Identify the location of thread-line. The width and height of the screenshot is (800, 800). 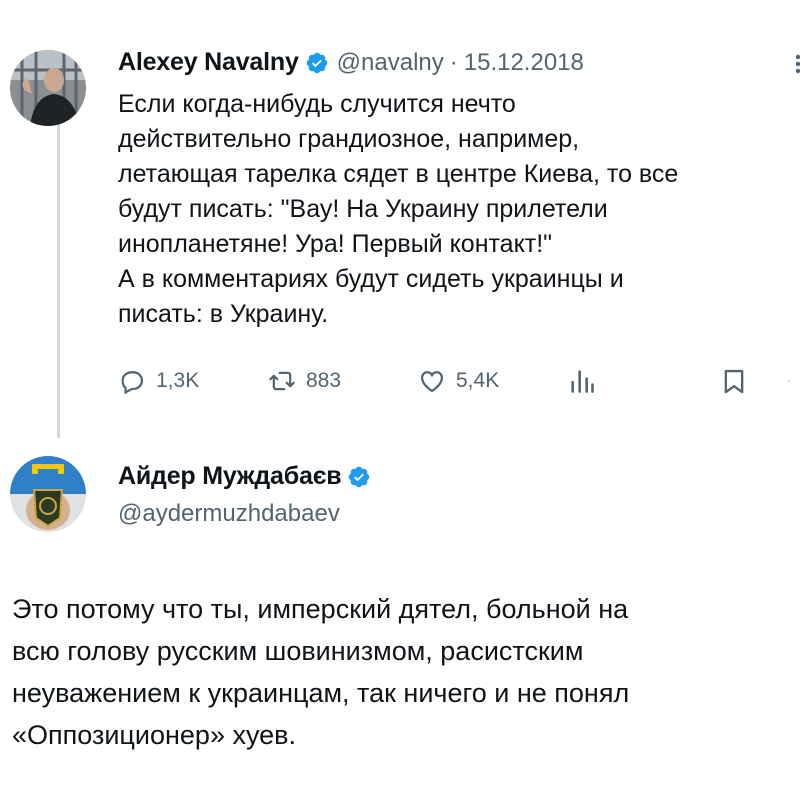
(58, 280).